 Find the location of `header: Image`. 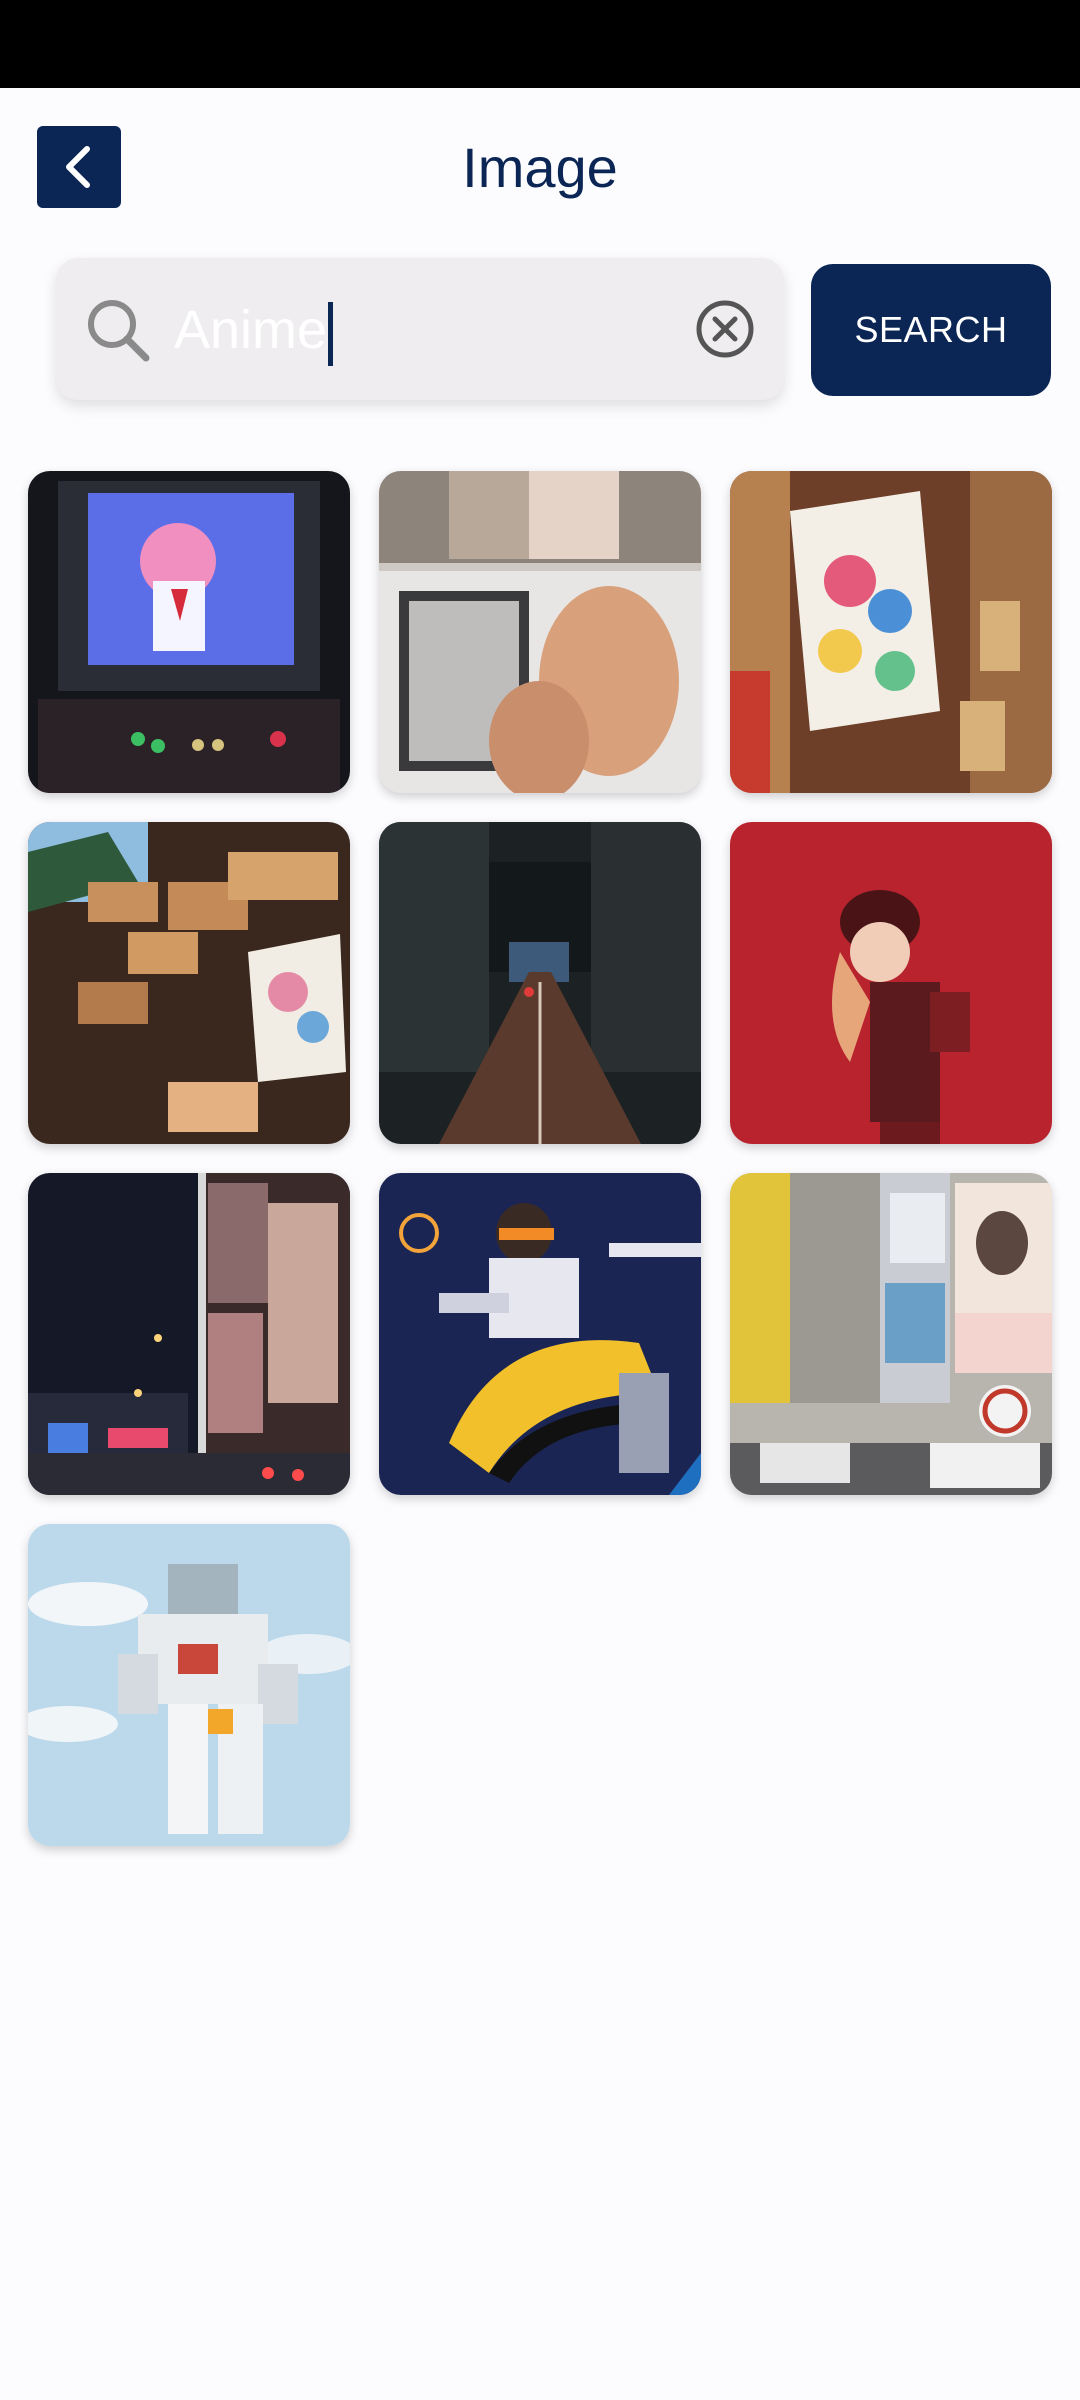

header: Image is located at coordinates (540, 167).